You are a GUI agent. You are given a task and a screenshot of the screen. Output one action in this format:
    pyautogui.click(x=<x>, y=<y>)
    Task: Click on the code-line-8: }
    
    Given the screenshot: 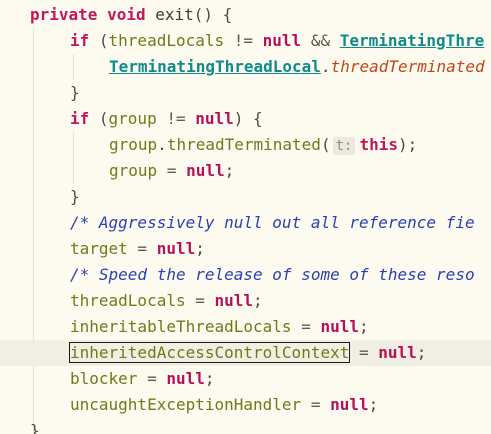 What is the action you would take?
    pyautogui.click(x=75, y=197)
    